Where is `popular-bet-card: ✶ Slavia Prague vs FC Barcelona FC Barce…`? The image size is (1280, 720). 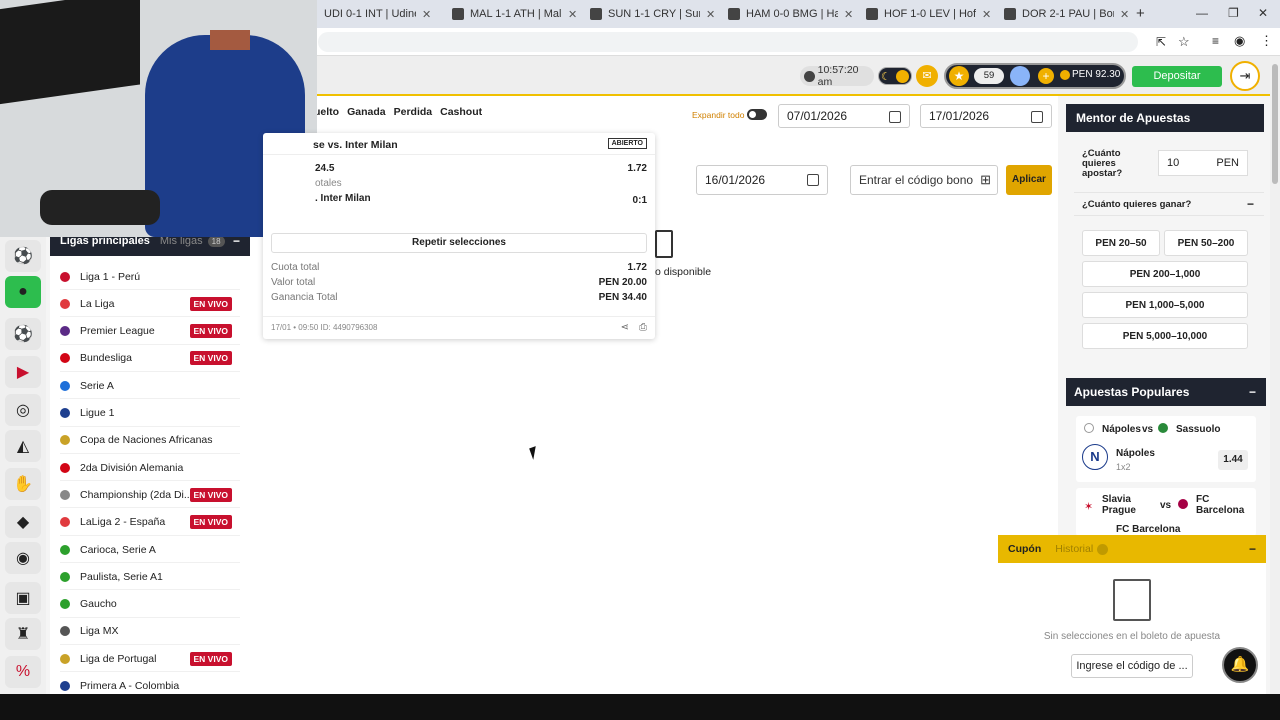 popular-bet-card: ✶ Slavia Prague vs FC Barcelona FC Barce… is located at coordinates (1166, 512).